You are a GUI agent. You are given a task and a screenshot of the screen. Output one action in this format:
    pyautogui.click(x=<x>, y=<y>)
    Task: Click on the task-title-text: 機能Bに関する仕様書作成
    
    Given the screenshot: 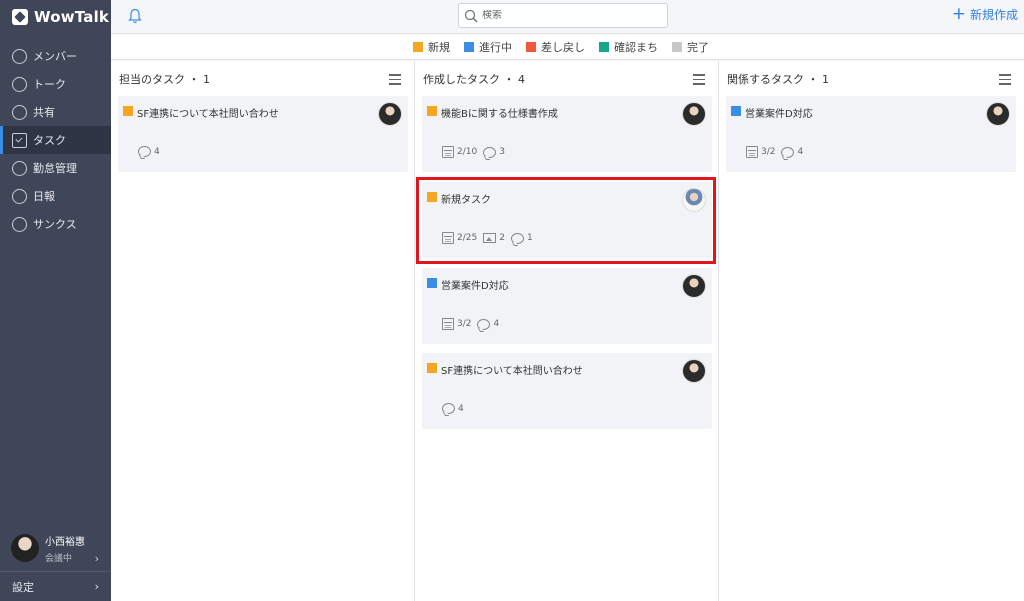 What is the action you would take?
    pyautogui.click(x=499, y=114)
    